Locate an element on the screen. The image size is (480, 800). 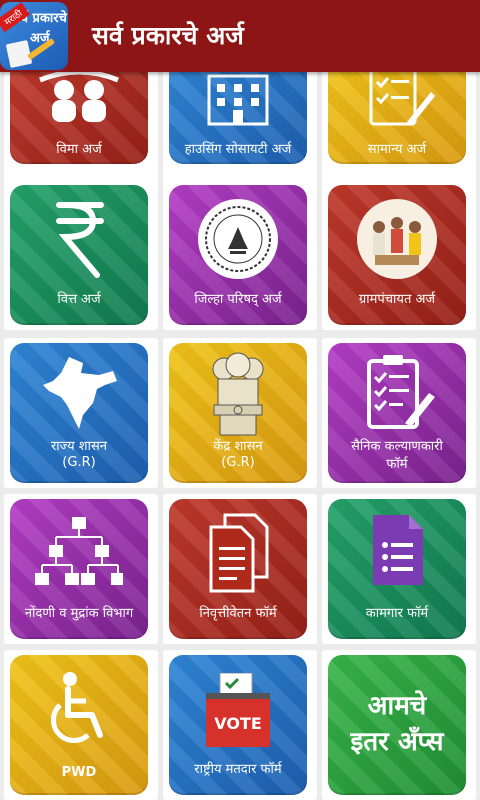
tile-insurance-form: विमा अर्ज is located at coordinates (79, 112).